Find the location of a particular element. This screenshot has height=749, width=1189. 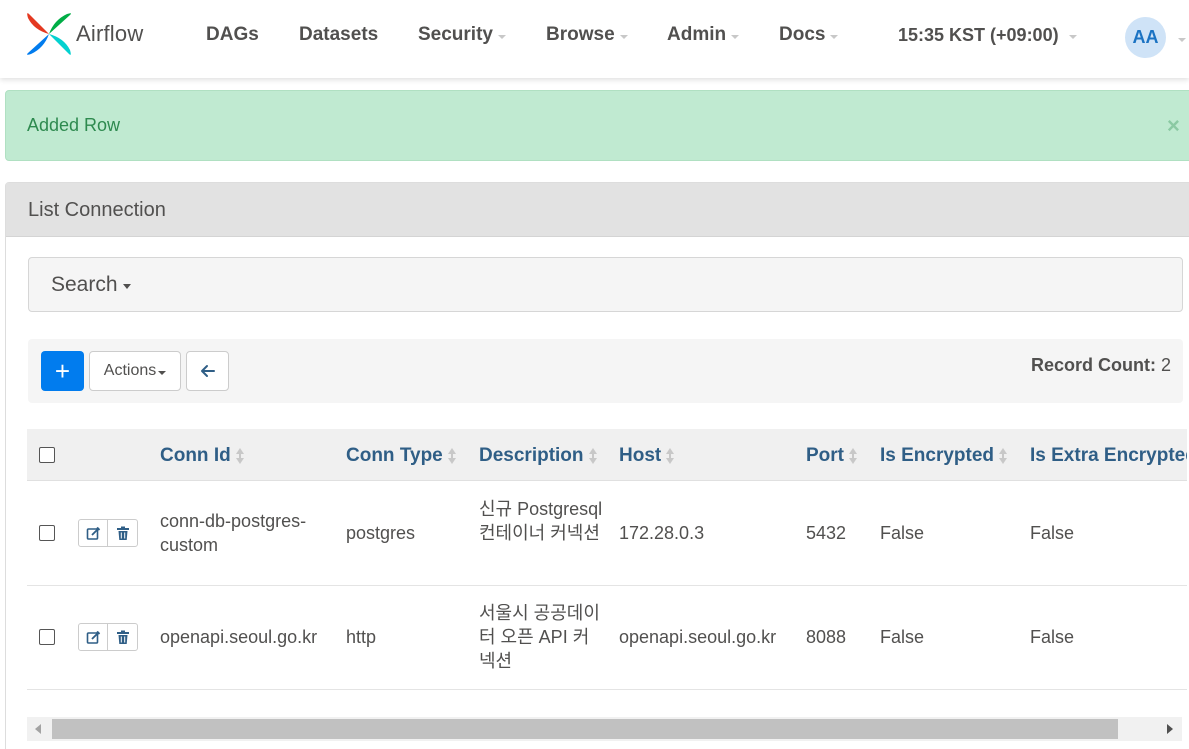

column-header-is-encrypted: Is Encrypted is located at coordinates (944, 456).